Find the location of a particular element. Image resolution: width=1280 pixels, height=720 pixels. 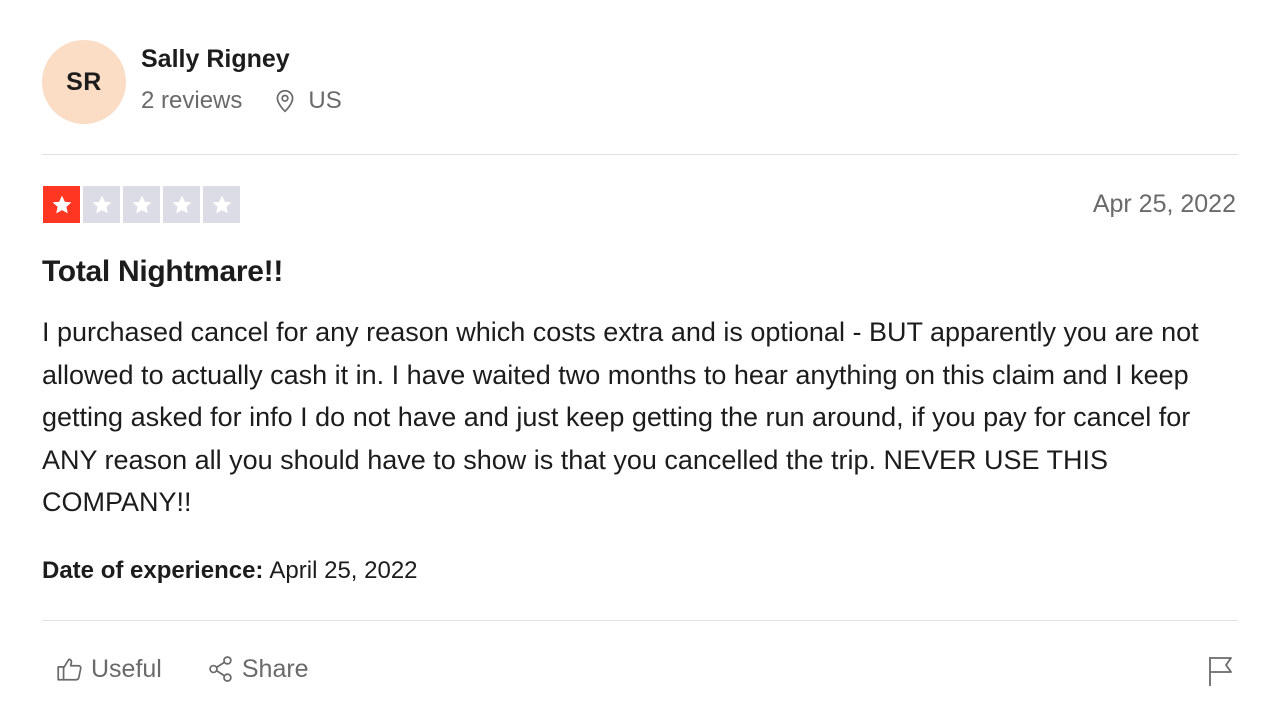

date-of-experience: Date of experience: April 25, 2022 is located at coordinates (230, 571).